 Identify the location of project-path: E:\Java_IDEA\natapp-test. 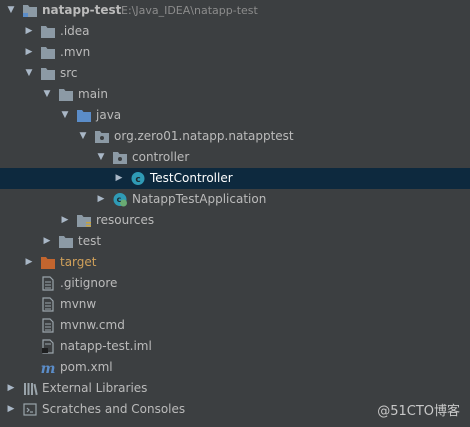
(189, 10).